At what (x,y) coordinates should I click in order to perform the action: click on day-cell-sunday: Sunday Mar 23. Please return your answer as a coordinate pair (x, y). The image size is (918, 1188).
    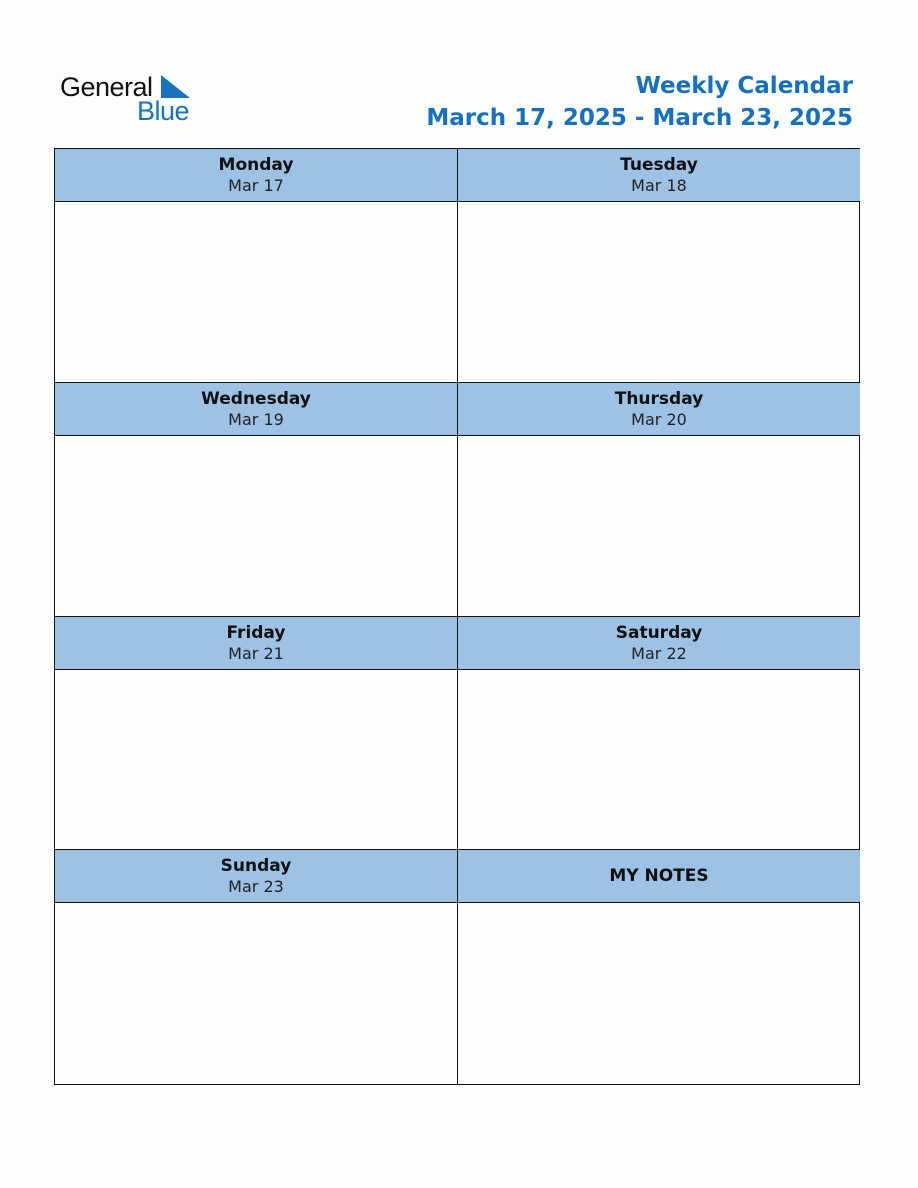
    Looking at the image, I should click on (256, 967).